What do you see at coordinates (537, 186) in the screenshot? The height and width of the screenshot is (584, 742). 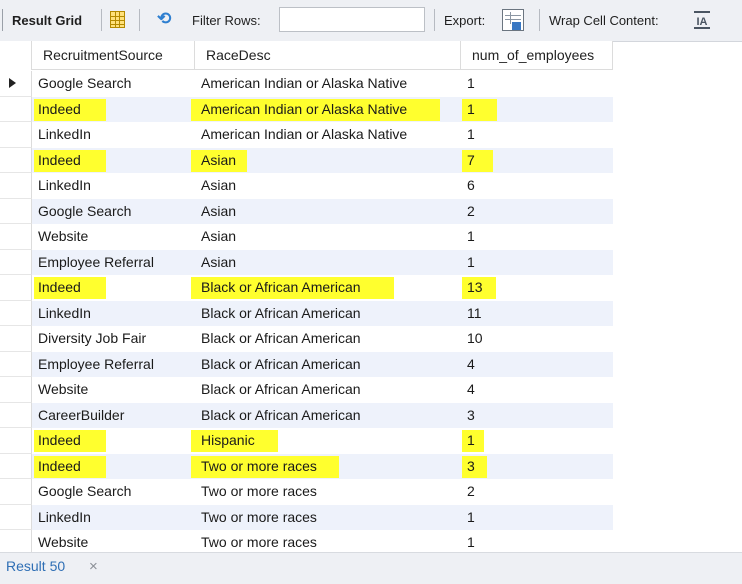 I see `cell-num-of-employees: 6` at bounding box center [537, 186].